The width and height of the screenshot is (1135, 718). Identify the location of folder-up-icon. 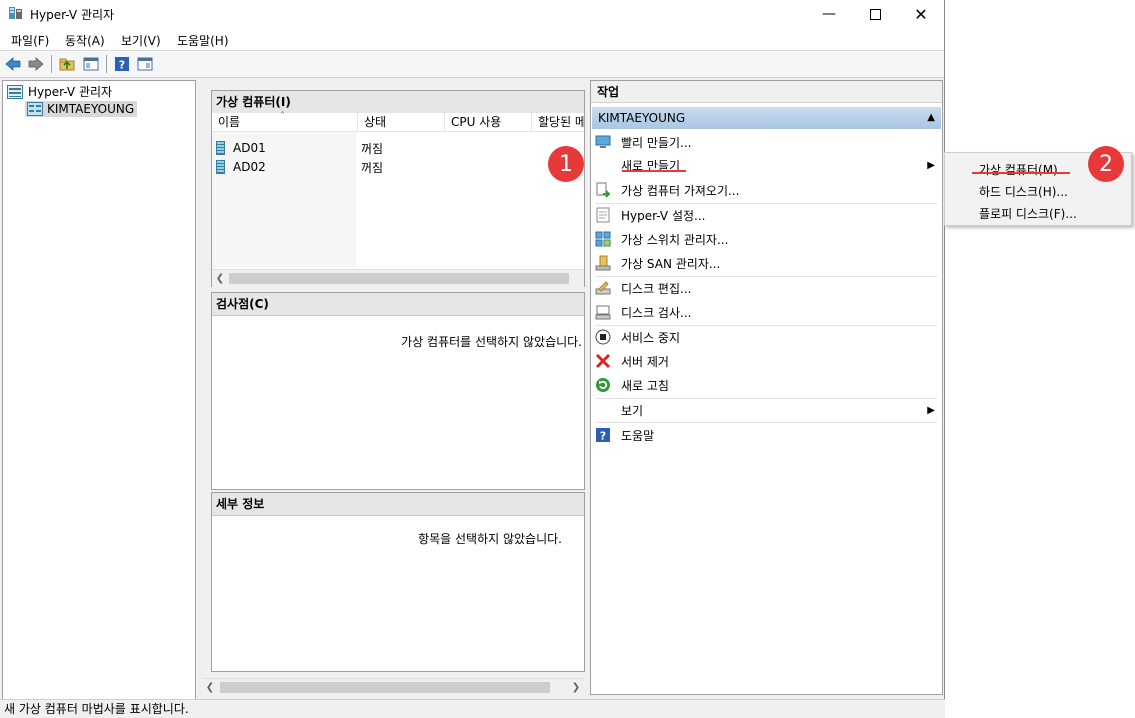
(67, 64).